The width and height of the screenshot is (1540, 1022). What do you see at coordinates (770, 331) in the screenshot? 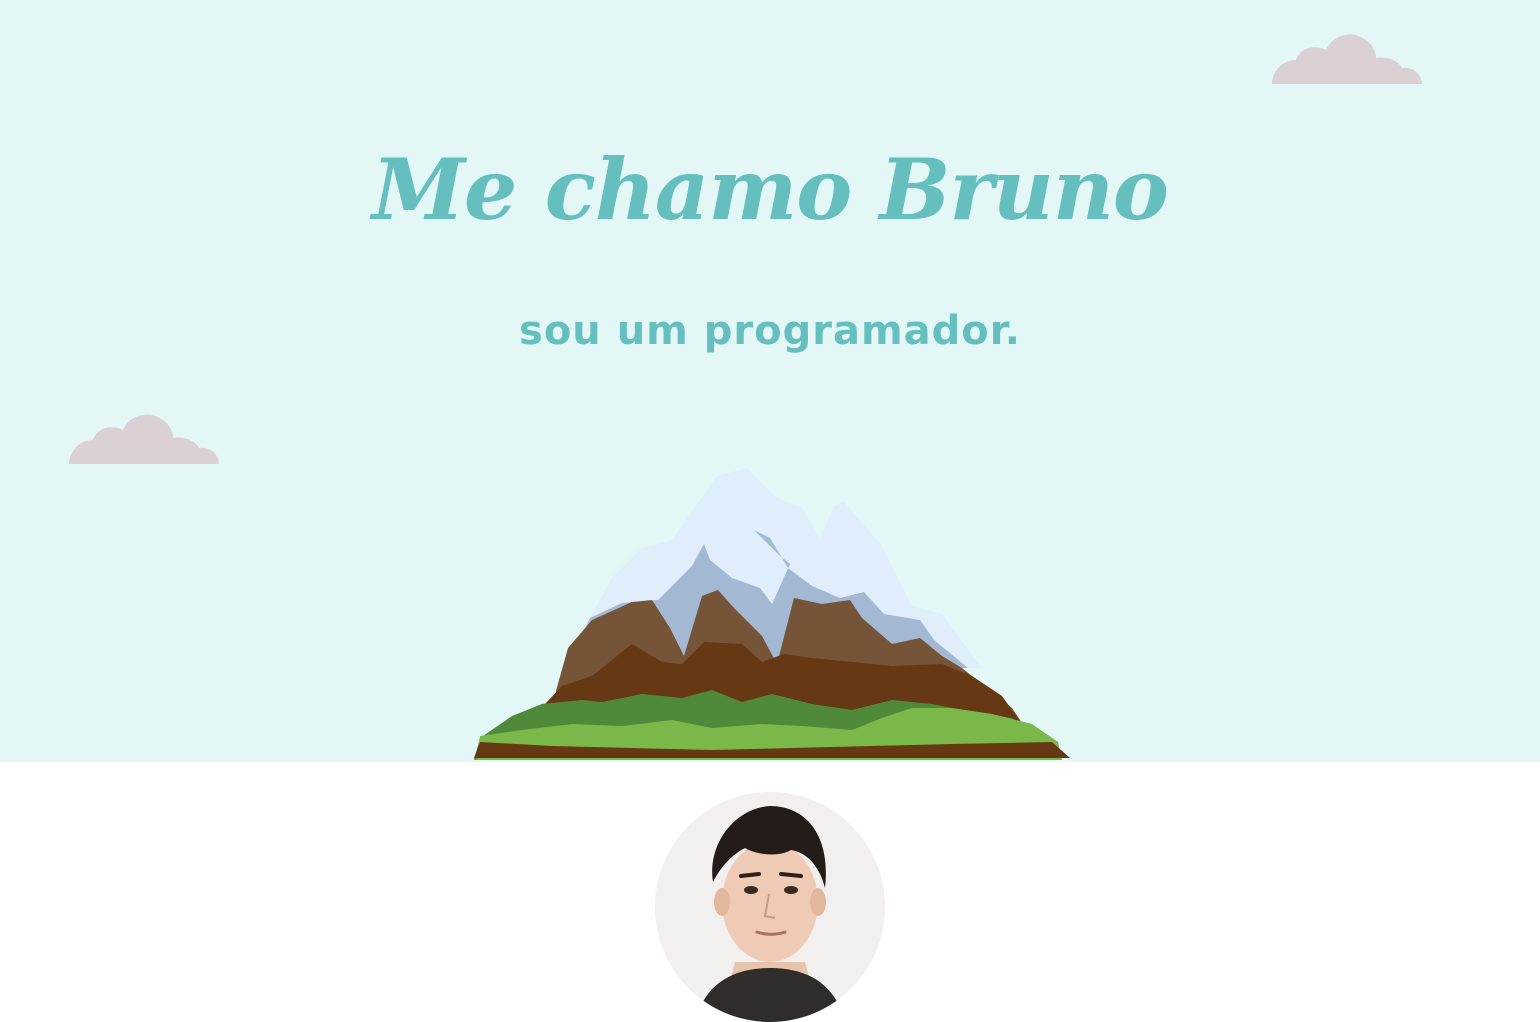
I see `page-subtitle: sou um programador.` at bounding box center [770, 331].